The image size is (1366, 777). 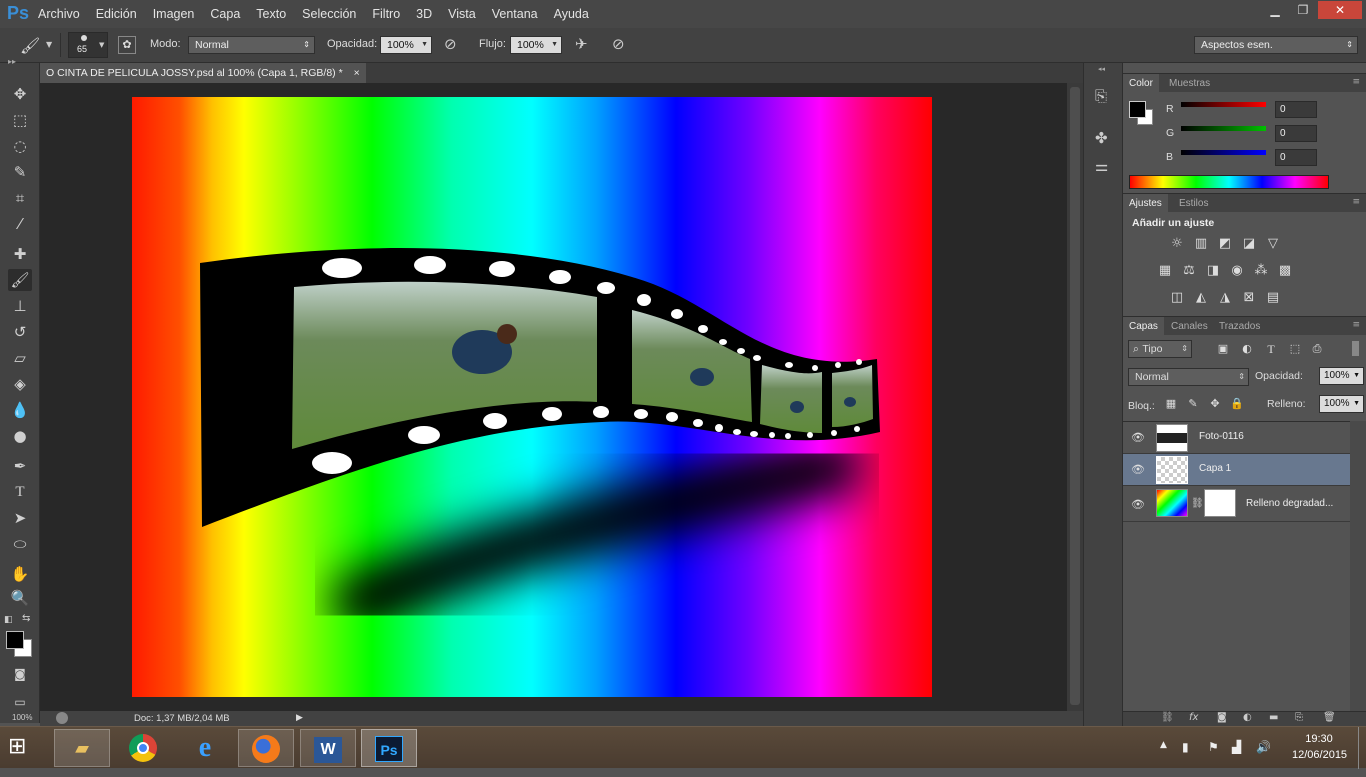 What do you see at coordinates (20, 436) in the screenshot?
I see `dodge-tool-icon: ●` at bounding box center [20, 436].